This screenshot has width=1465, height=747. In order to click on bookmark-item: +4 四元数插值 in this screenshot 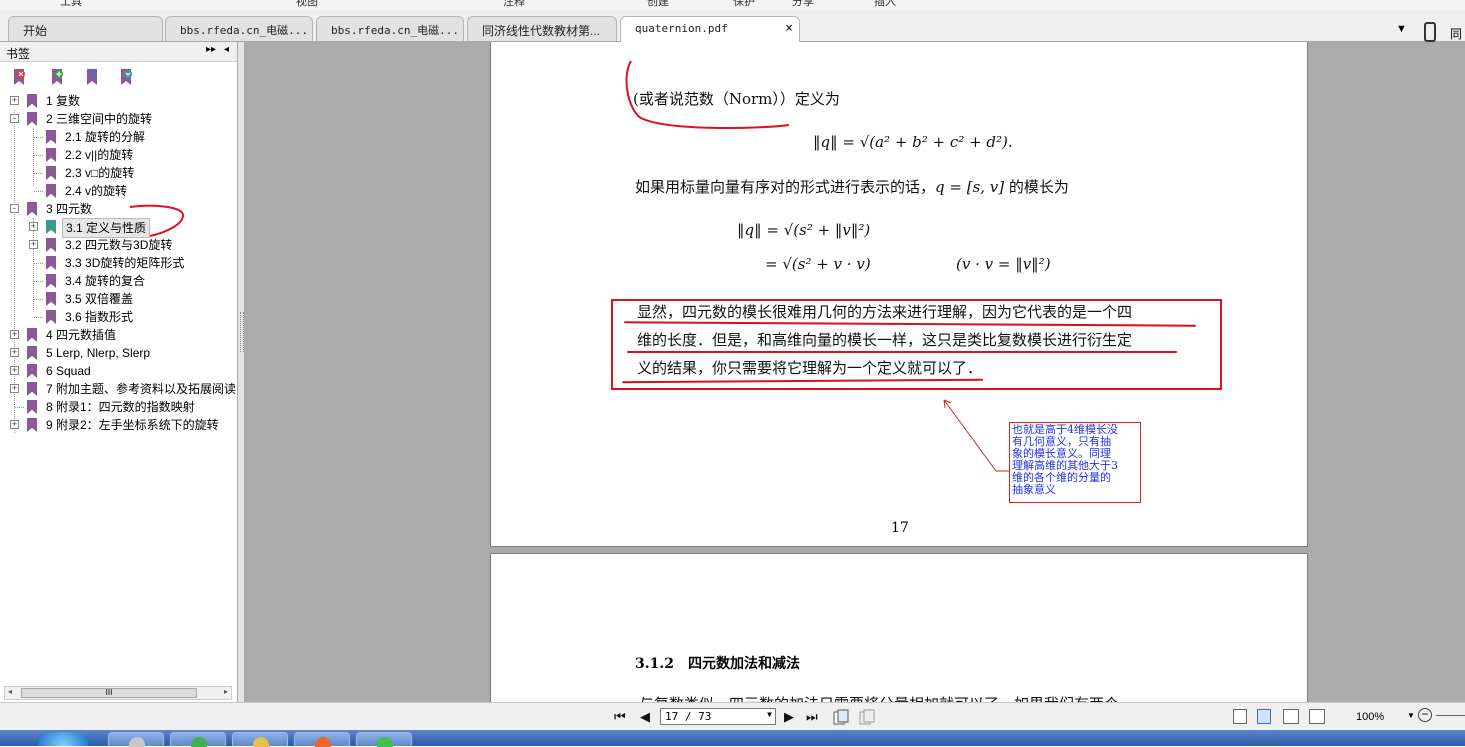, I will do `click(119, 335)`.